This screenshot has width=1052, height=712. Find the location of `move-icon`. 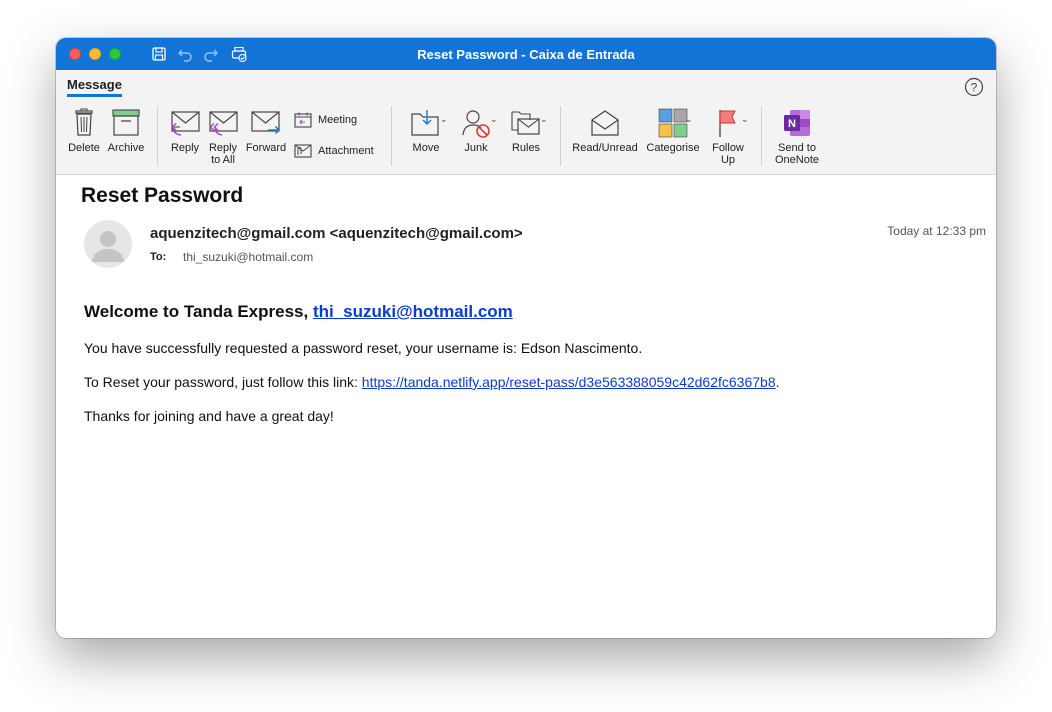

move-icon is located at coordinates (425, 123).